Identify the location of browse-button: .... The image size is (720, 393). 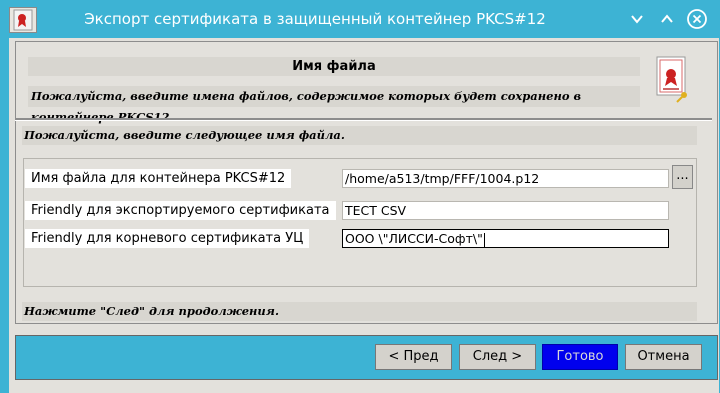
(682, 177).